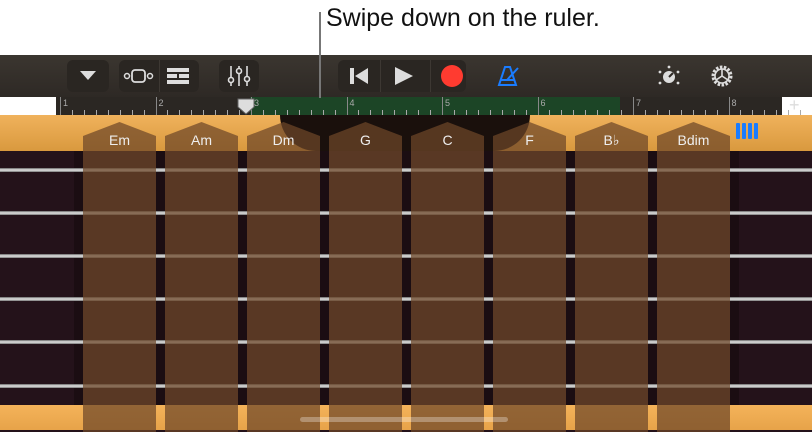  What do you see at coordinates (119, 277) in the screenshot?
I see `chord-strip: Em` at bounding box center [119, 277].